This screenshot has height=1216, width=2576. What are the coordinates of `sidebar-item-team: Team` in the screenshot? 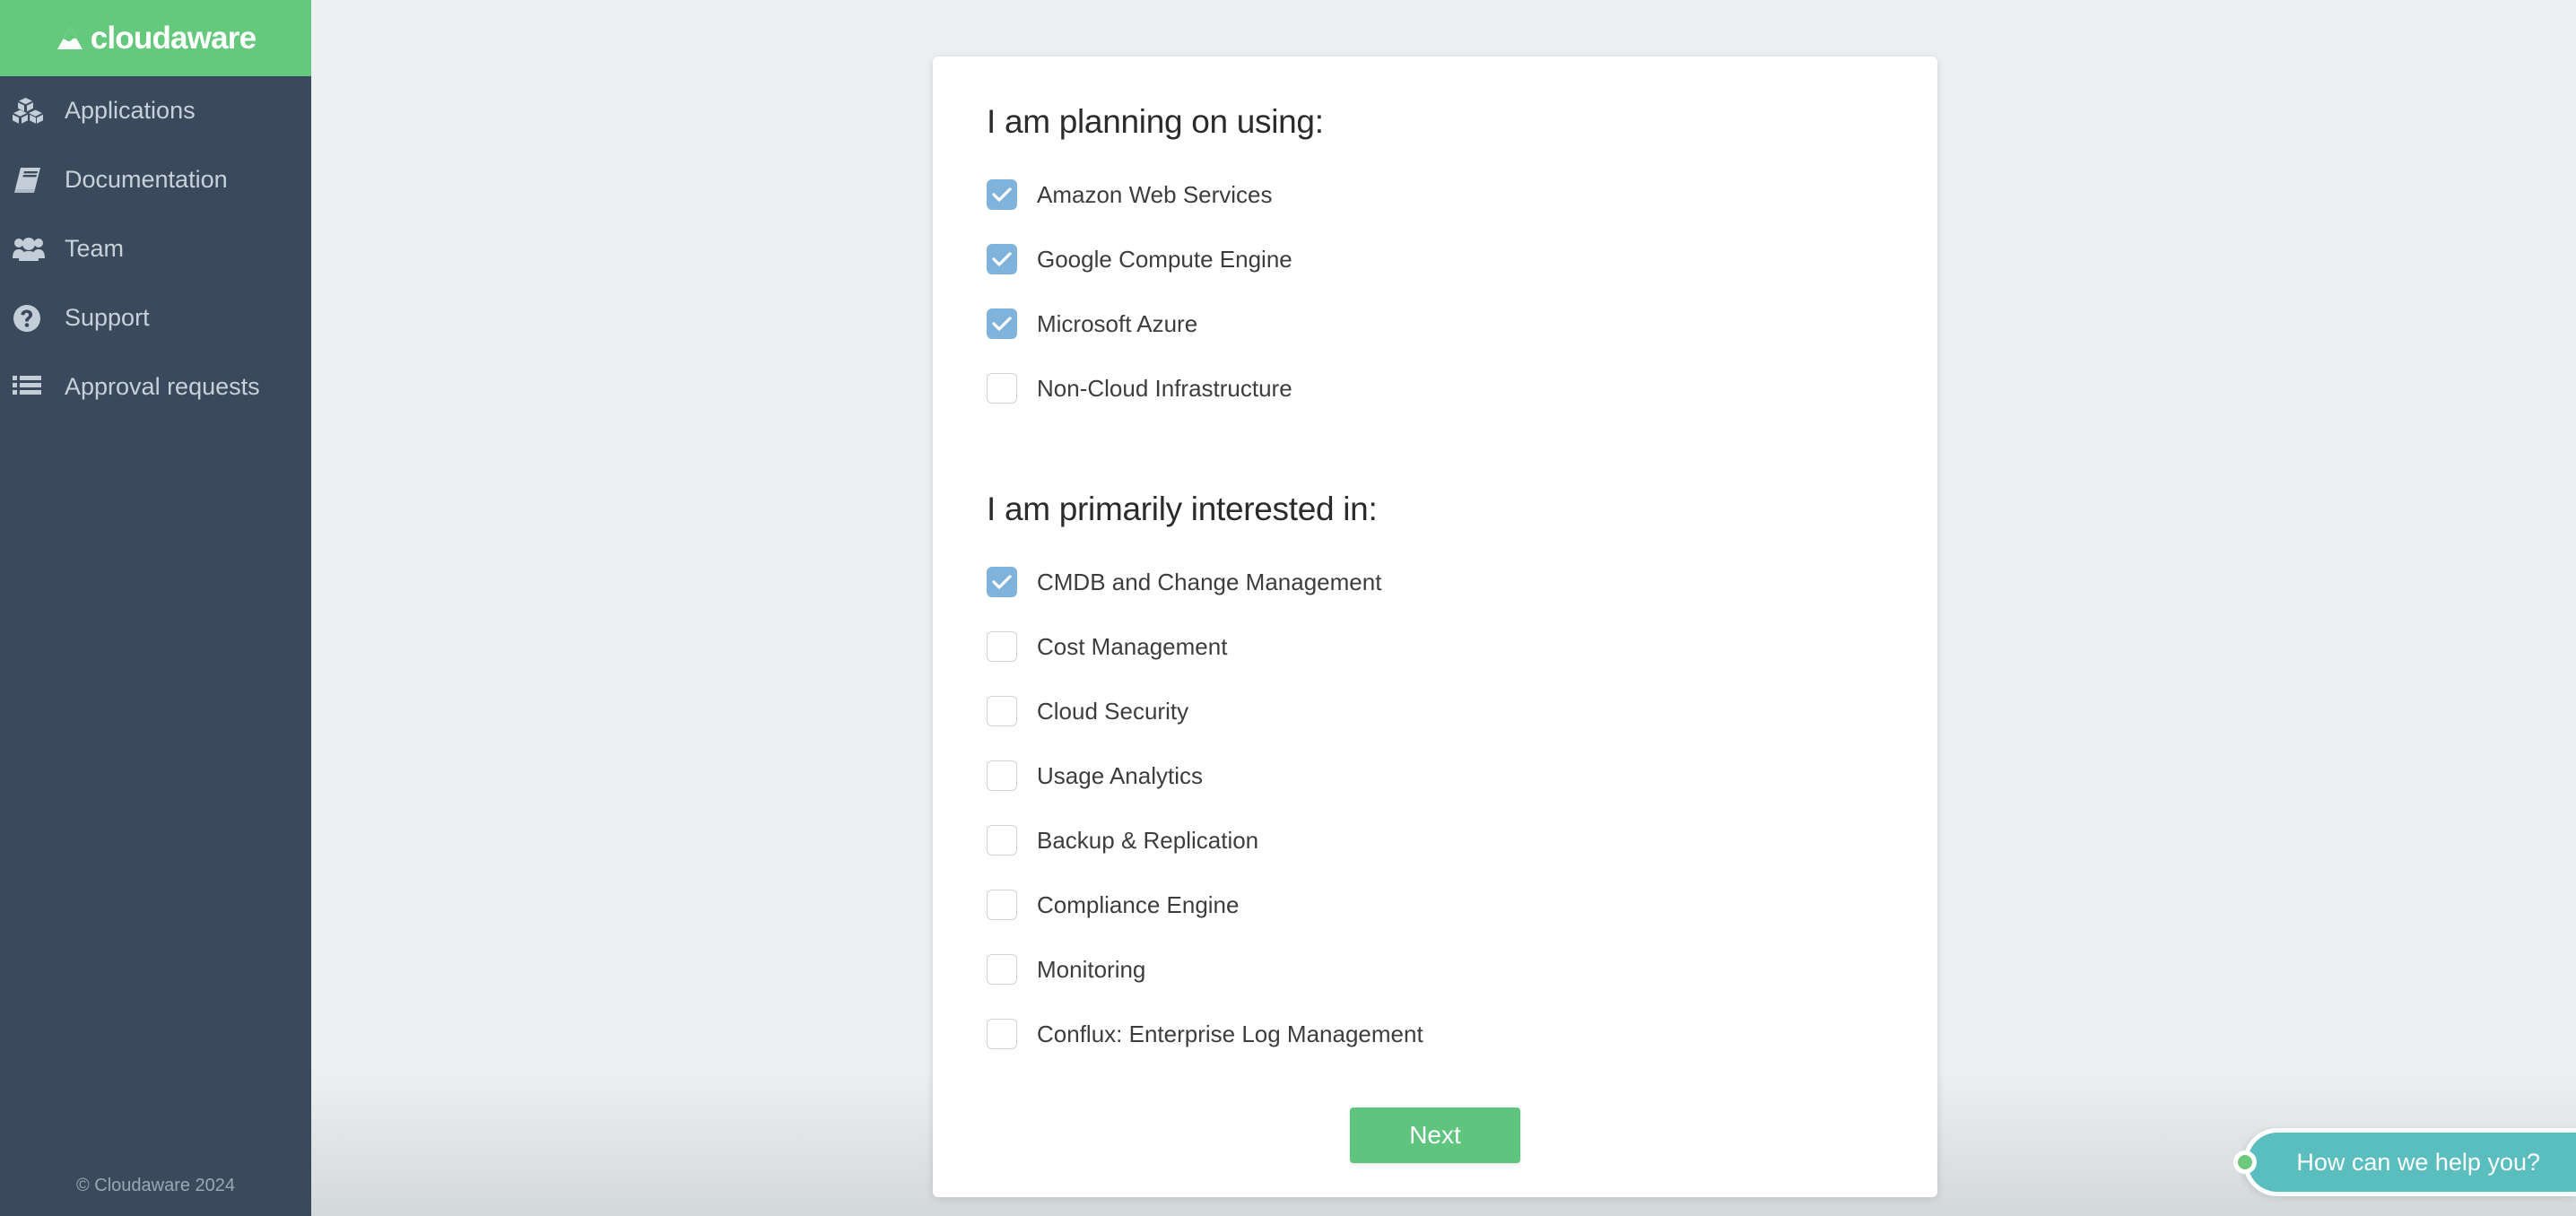 It's located at (155, 248).